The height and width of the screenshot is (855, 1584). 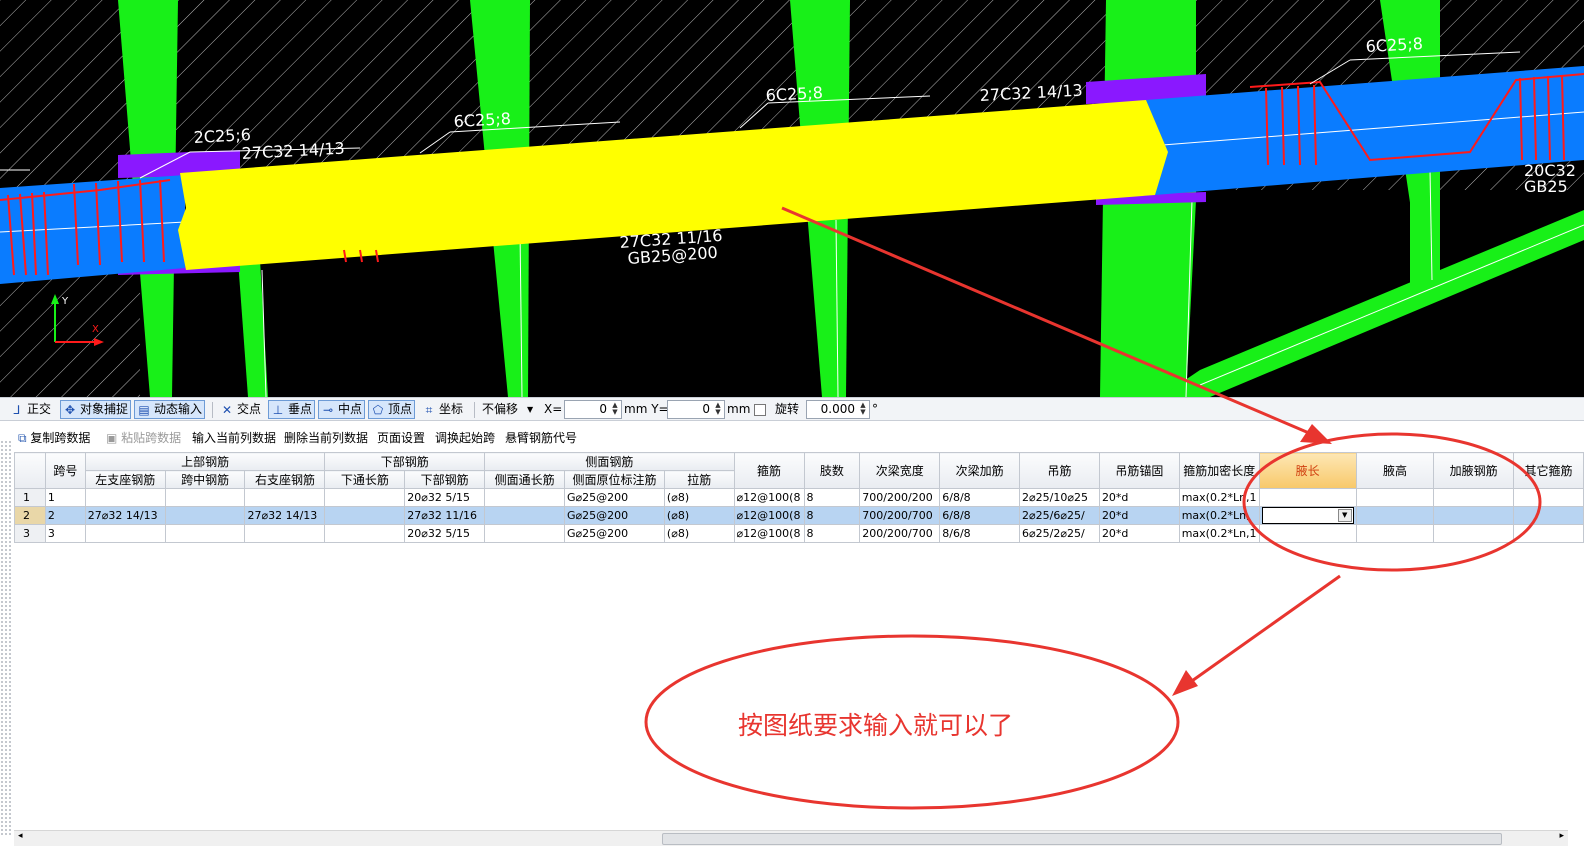 What do you see at coordinates (1307, 470) in the screenshot?
I see `col-haunch-length: 腋长` at bounding box center [1307, 470].